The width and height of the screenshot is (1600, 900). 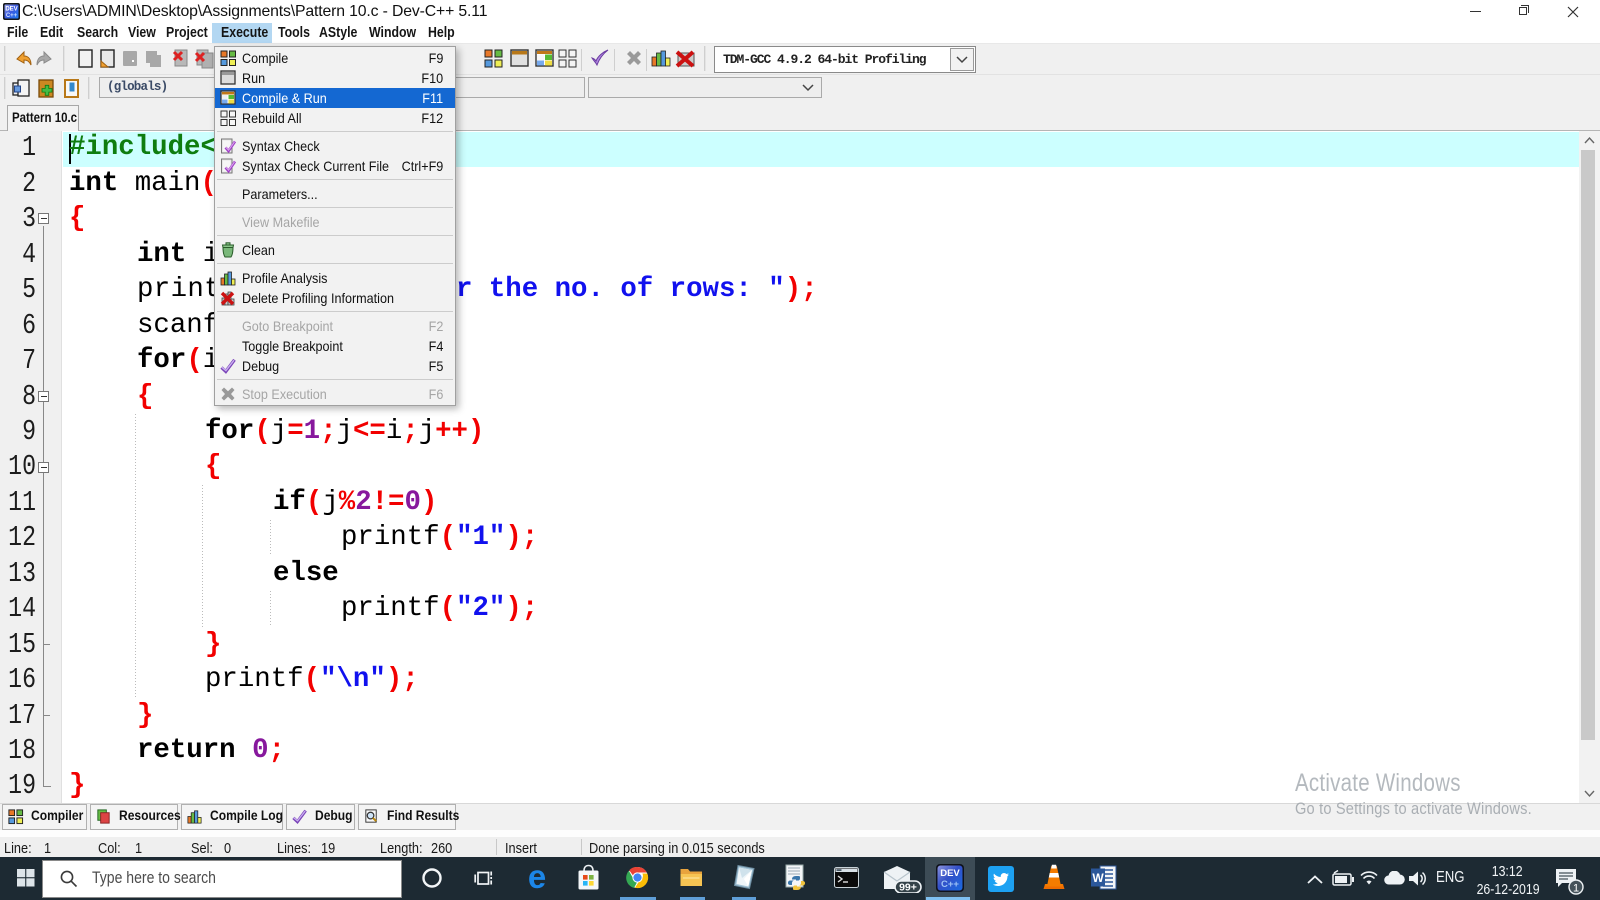 I want to click on svg-text: 1, so click(x=1576, y=889).